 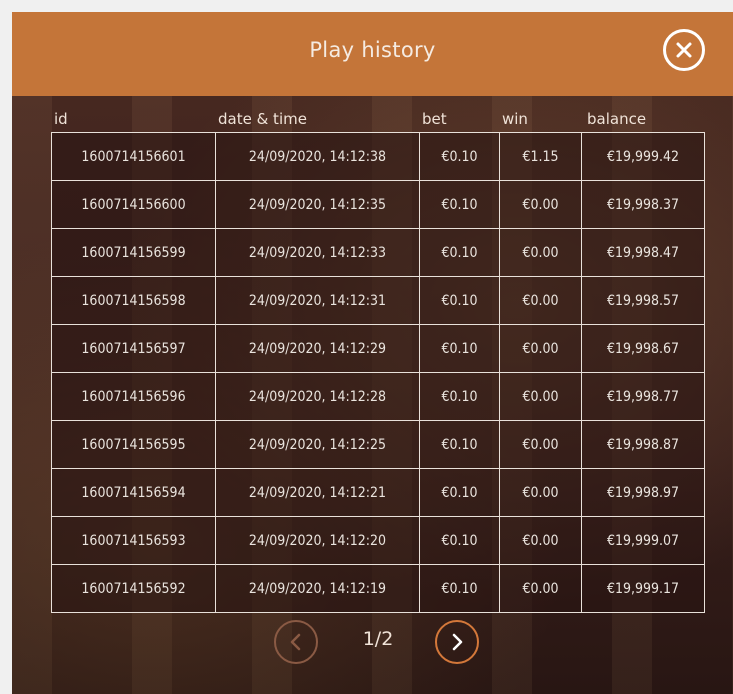 What do you see at coordinates (643, 252) in the screenshot?
I see `cell-balance: €19,998.47` at bounding box center [643, 252].